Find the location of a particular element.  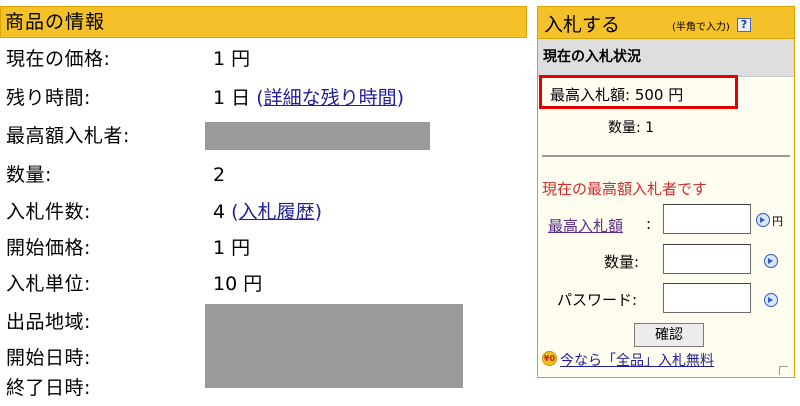

info-row-start-price: 開始価格: 1 円 is located at coordinates (263, 248).